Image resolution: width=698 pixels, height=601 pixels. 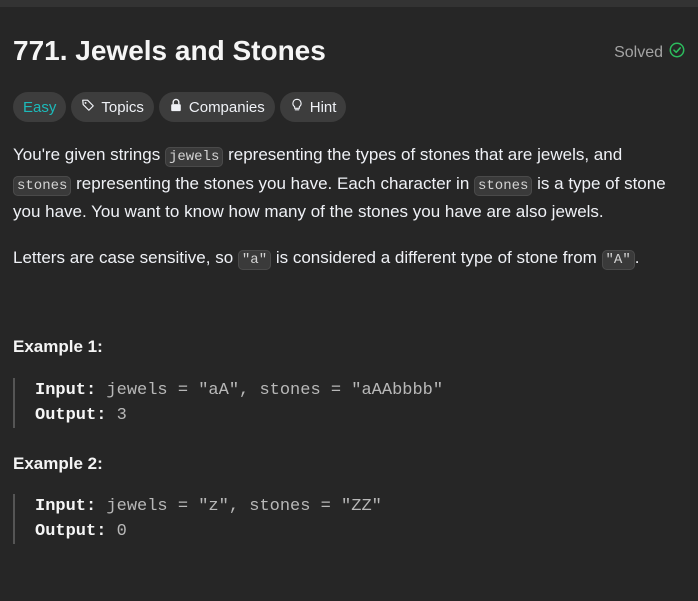 I want to click on tag-icon, so click(x=88, y=107).